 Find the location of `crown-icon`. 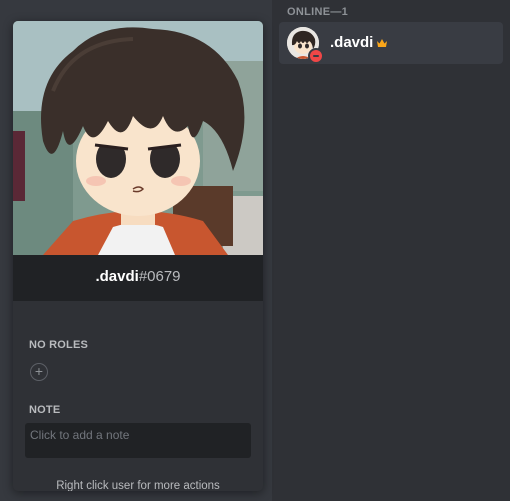

crown-icon is located at coordinates (382, 43).